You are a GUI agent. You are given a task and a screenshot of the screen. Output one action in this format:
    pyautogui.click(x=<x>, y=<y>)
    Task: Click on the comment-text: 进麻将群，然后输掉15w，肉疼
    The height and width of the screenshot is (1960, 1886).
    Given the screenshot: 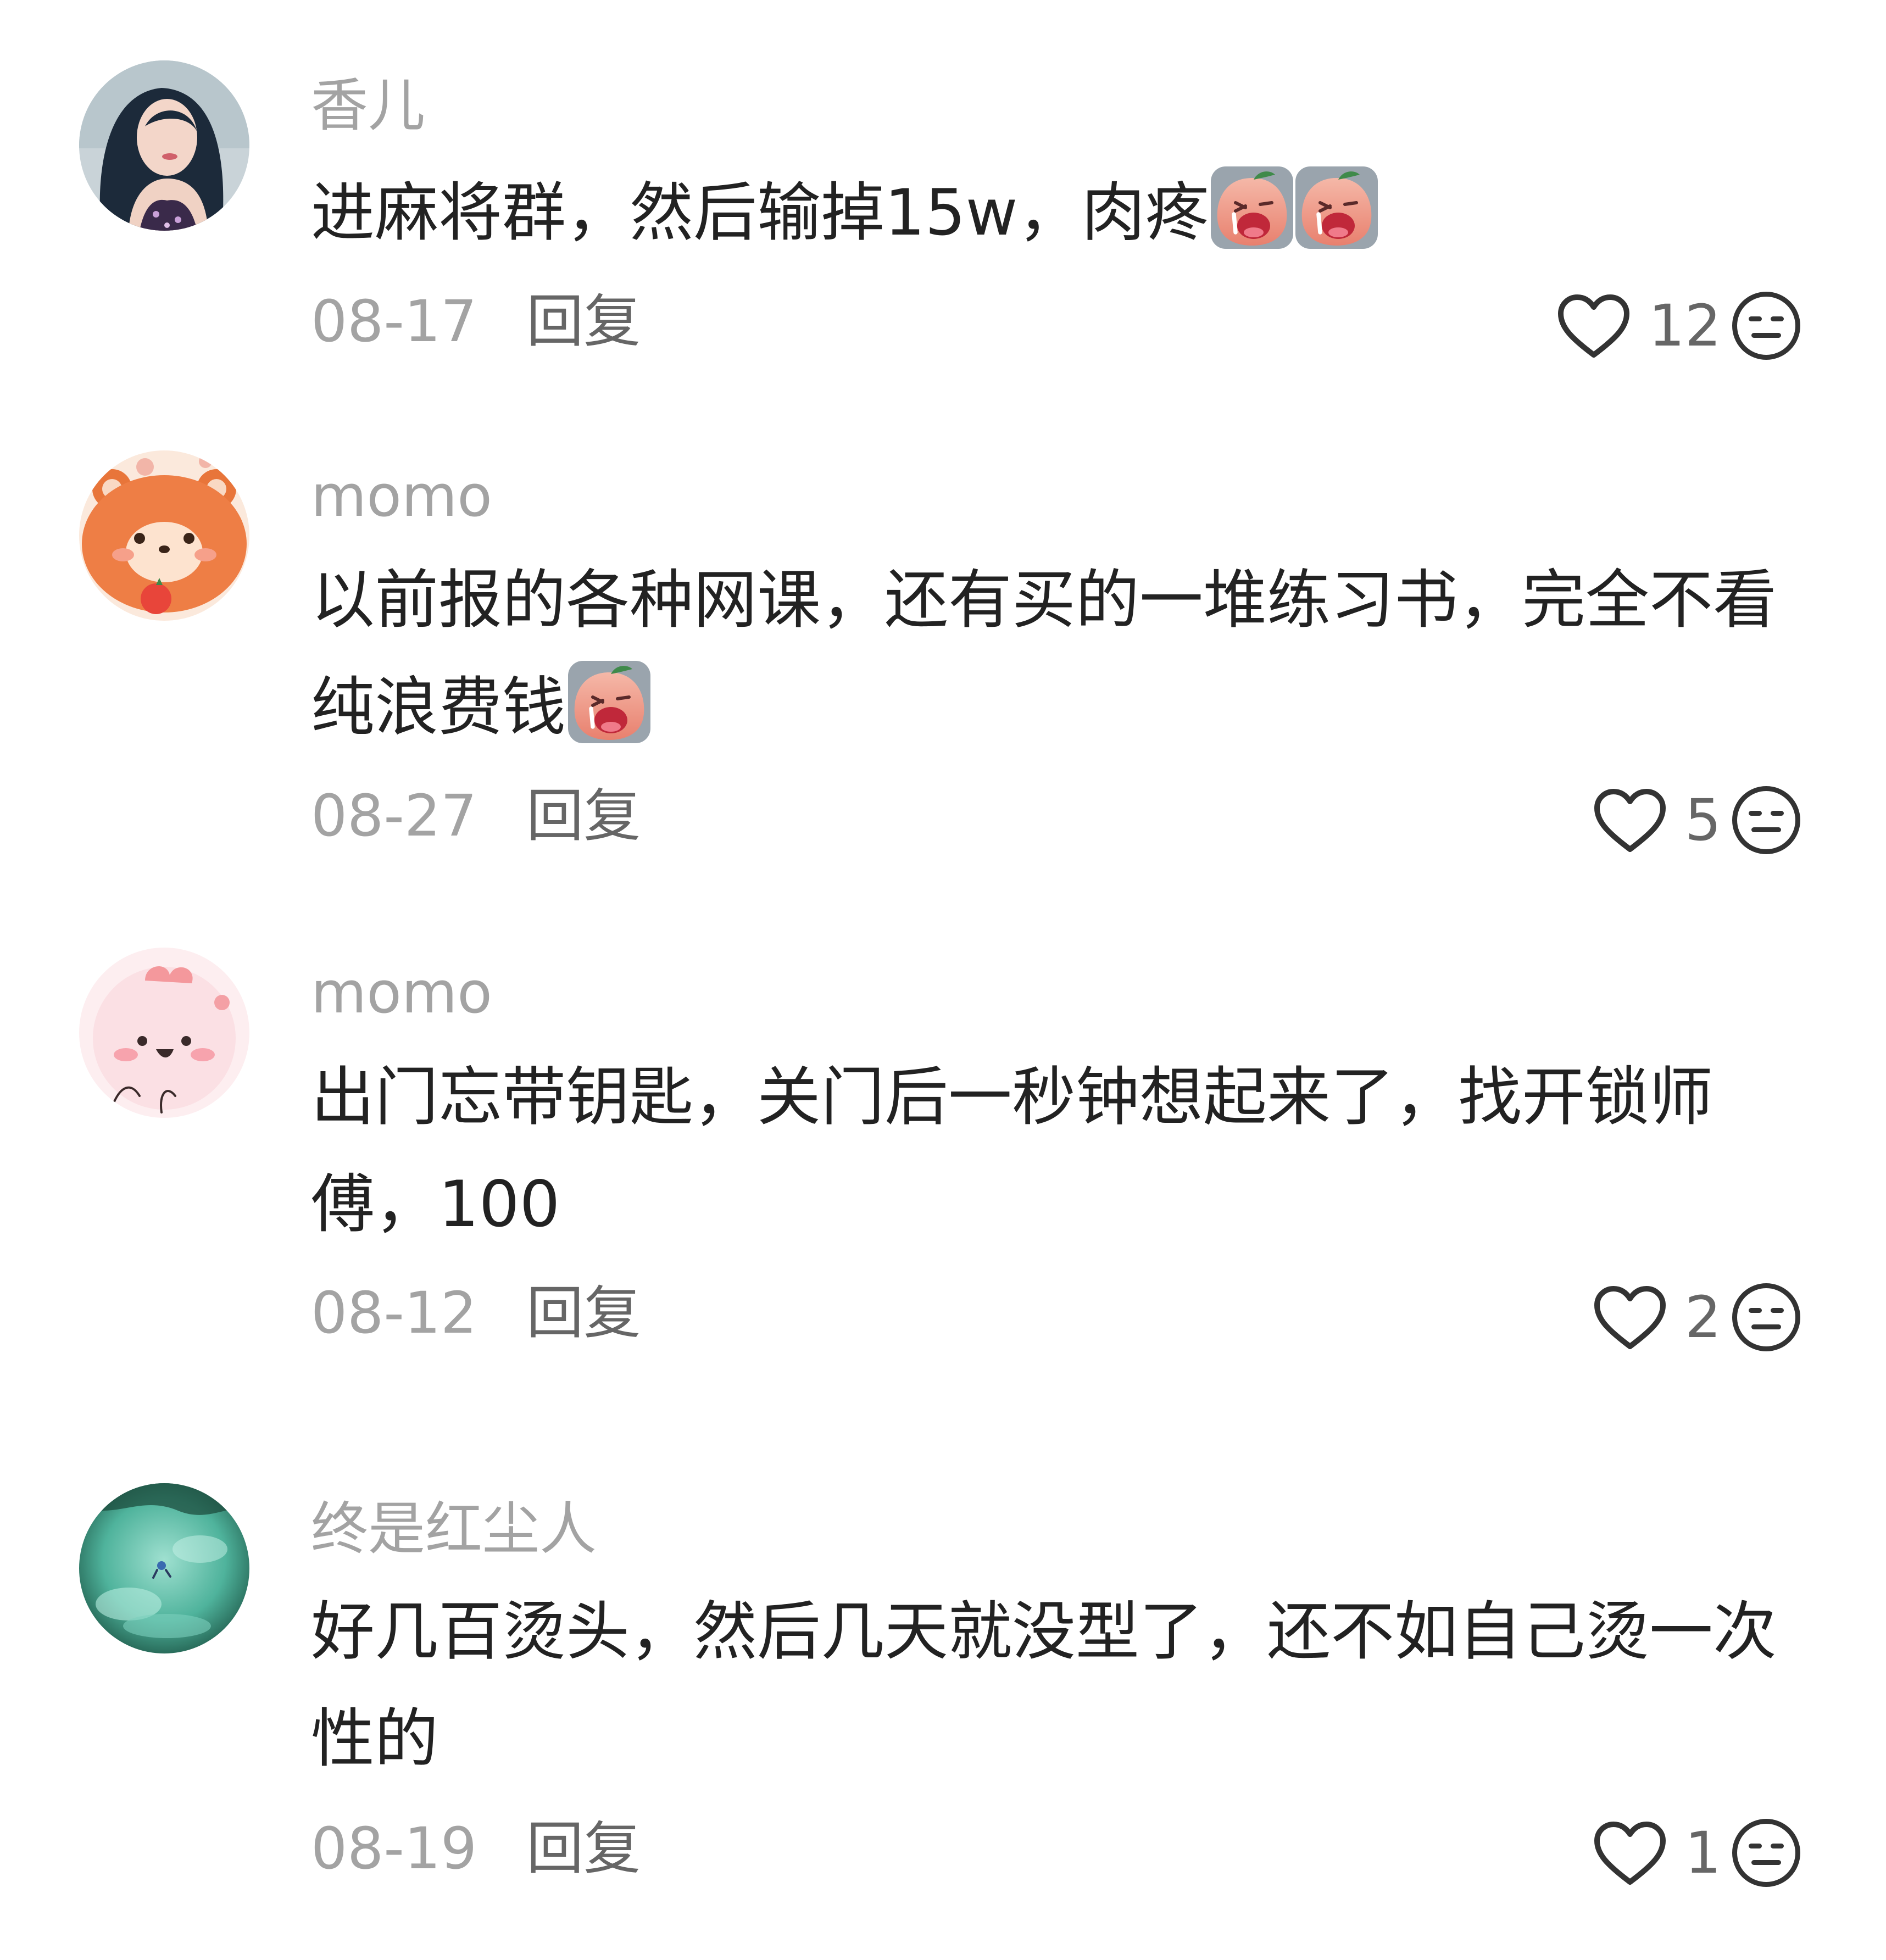 What is the action you would take?
    pyautogui.click(x=1052, y=213)
    